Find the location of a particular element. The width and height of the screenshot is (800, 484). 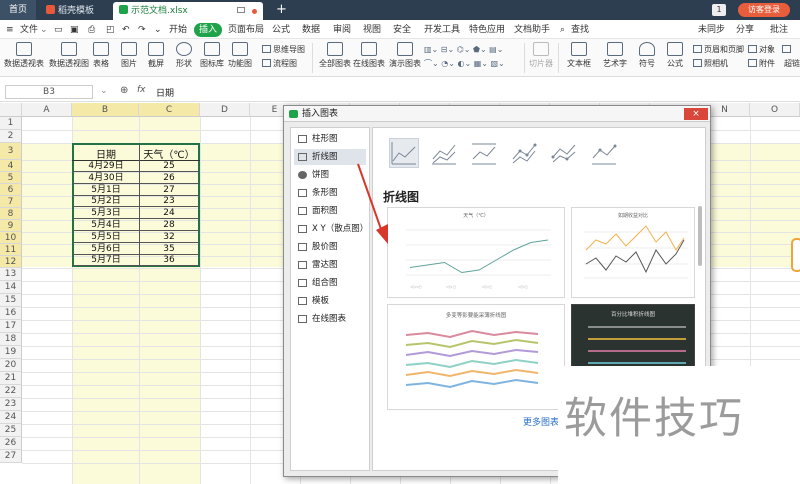

search-icon: ⌕ is located at coordinates (562, 30).